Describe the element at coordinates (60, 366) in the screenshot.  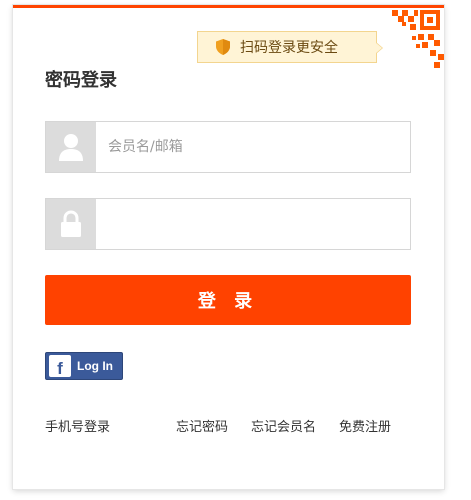
I see `facebook-icon: f` at that location.